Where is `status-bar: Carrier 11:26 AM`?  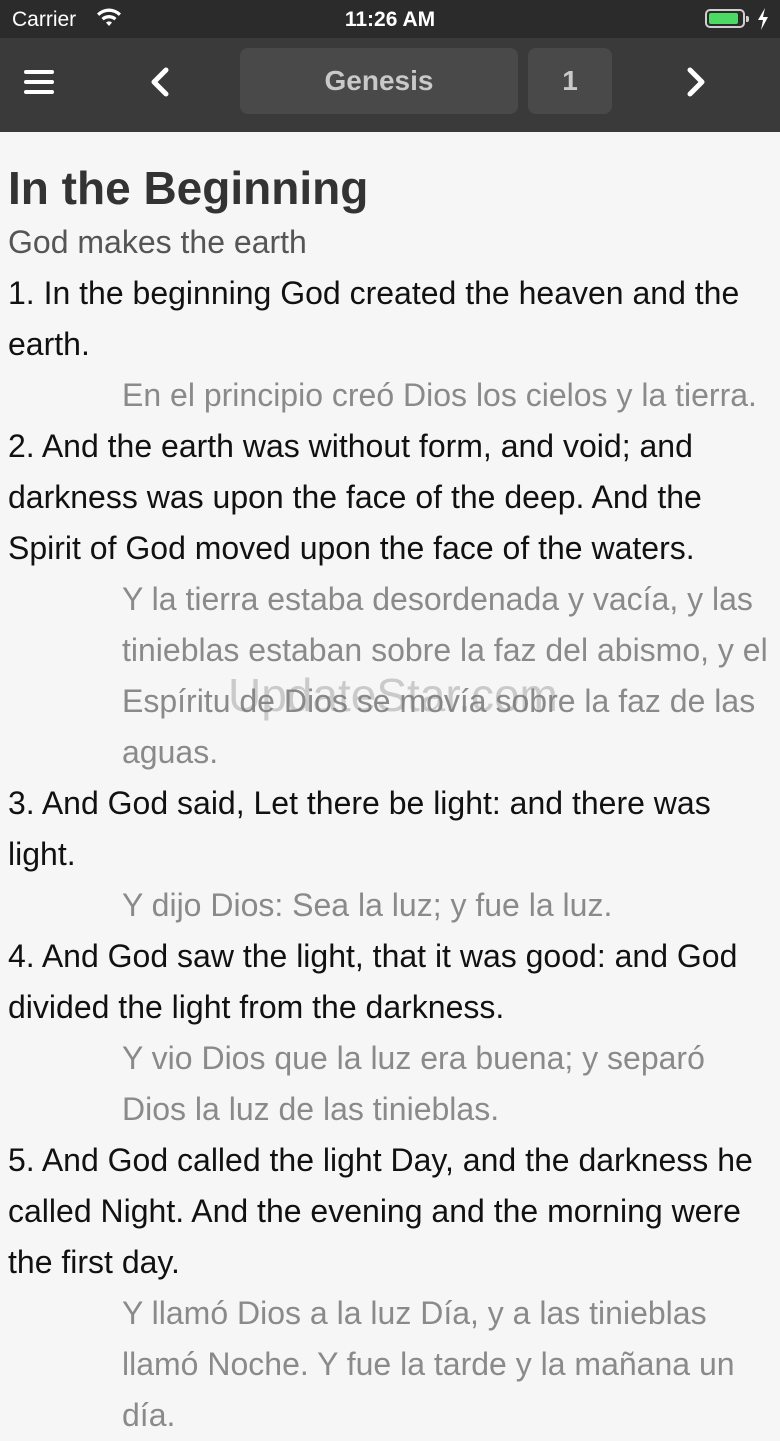
status-bar: Carrier 11:26 AM is located at coordinates (390, 19).